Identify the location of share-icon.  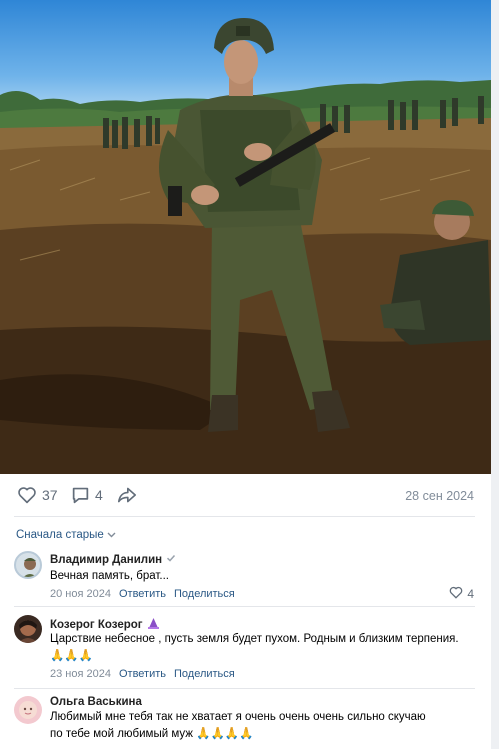
(127, 495).